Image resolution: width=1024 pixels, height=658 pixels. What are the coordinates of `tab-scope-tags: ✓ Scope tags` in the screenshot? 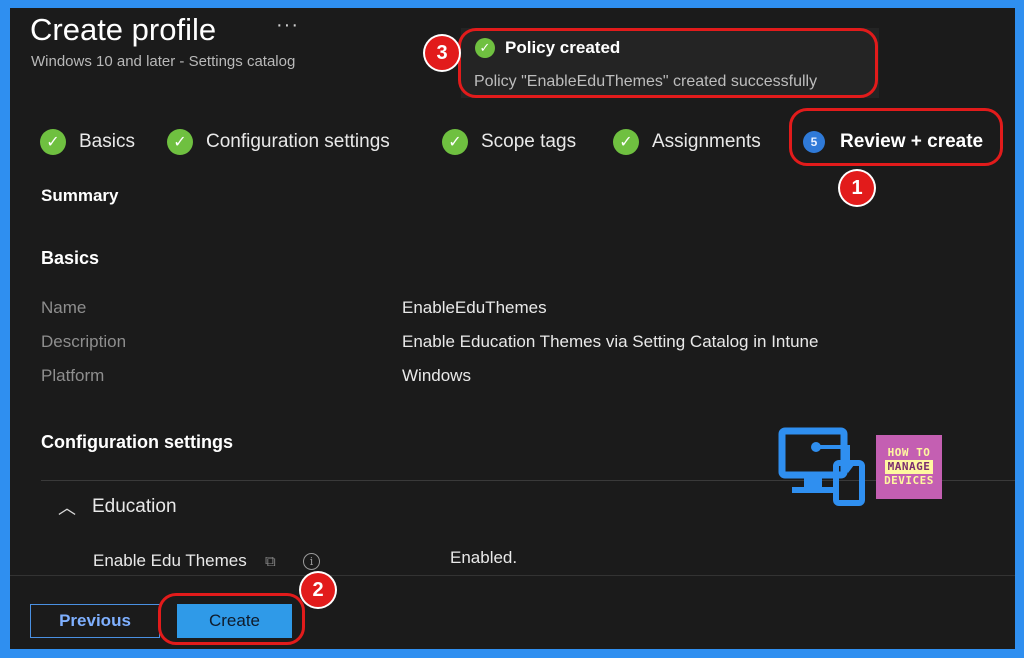 It's located at (509, 142).